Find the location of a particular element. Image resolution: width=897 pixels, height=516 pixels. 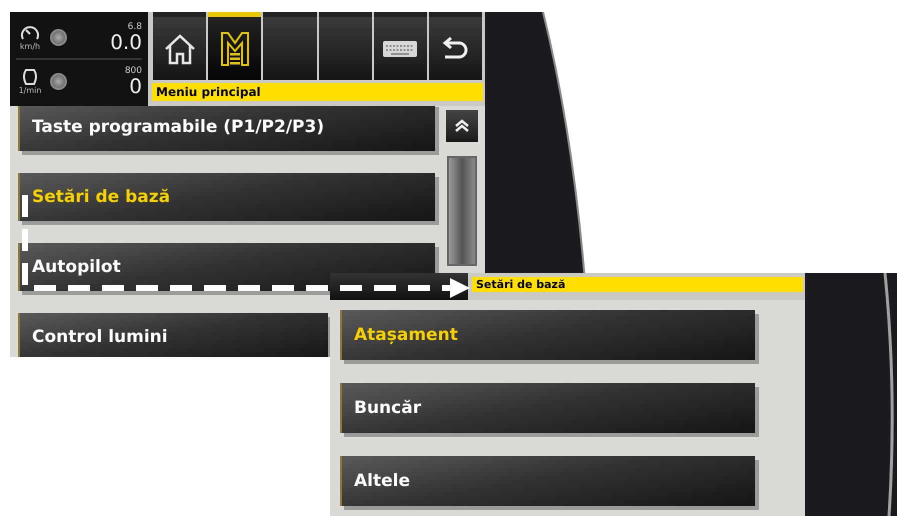

unit-label: km/h is located at coordinates (30, 46).